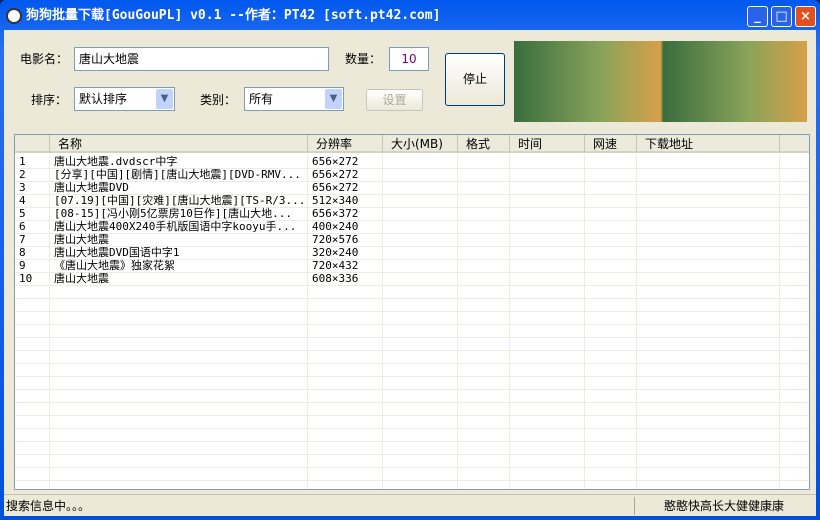 Image resolution: width=820 pixels, height=520 pixels. Describe the element at coordinates (48, 506) in the screenshot. I see `status-text: 搜索信息中。。。` at that location.